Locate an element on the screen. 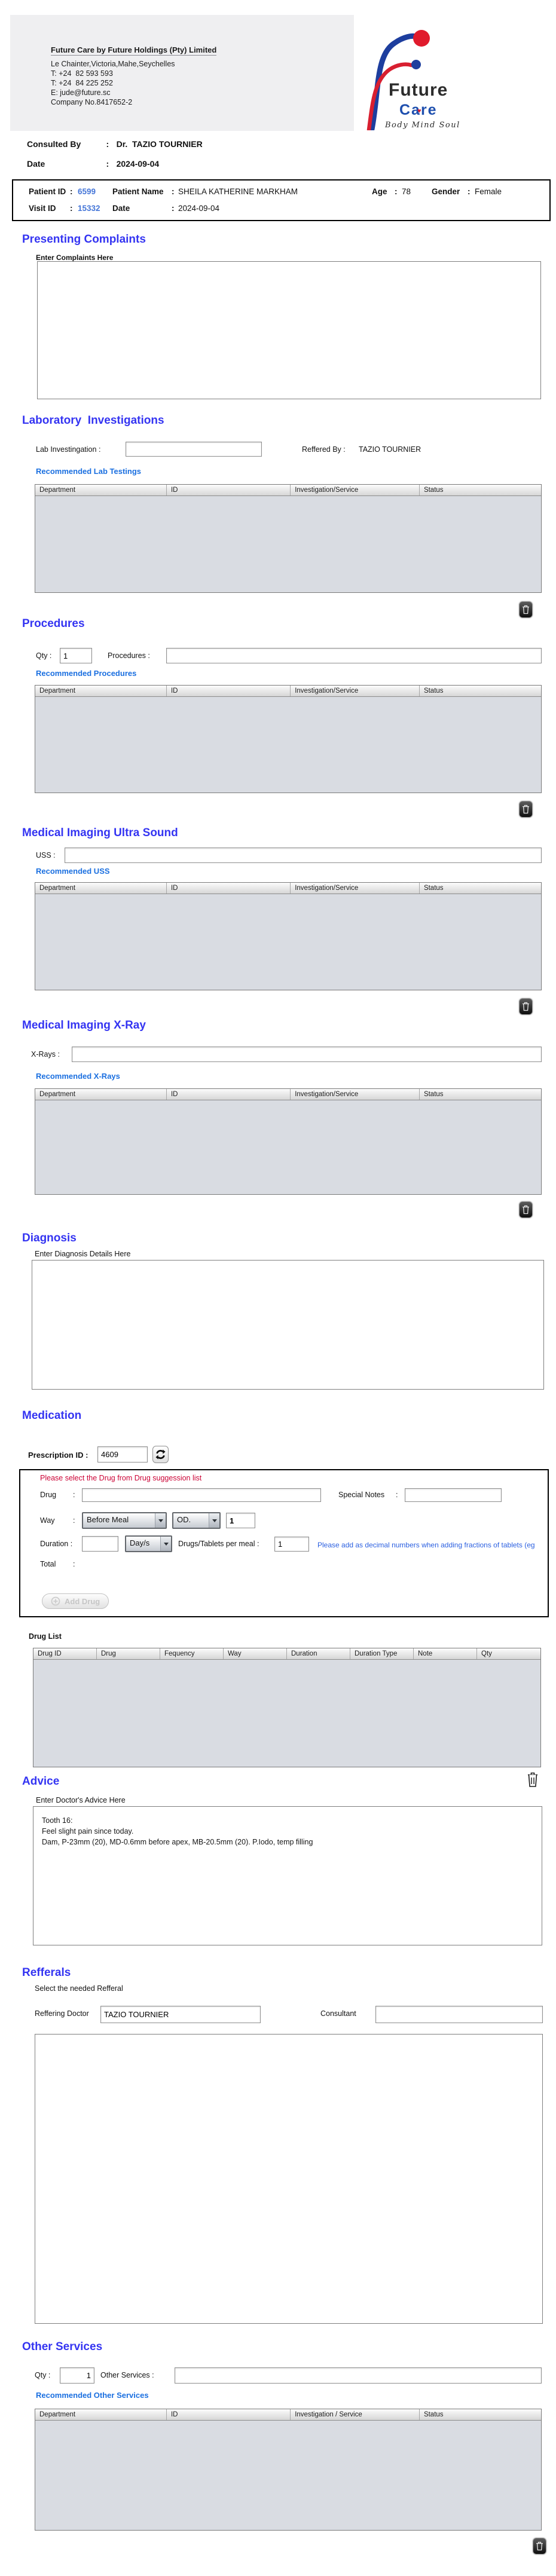  procedures-qty-label: Qty : is located at coordinates (44, 655).